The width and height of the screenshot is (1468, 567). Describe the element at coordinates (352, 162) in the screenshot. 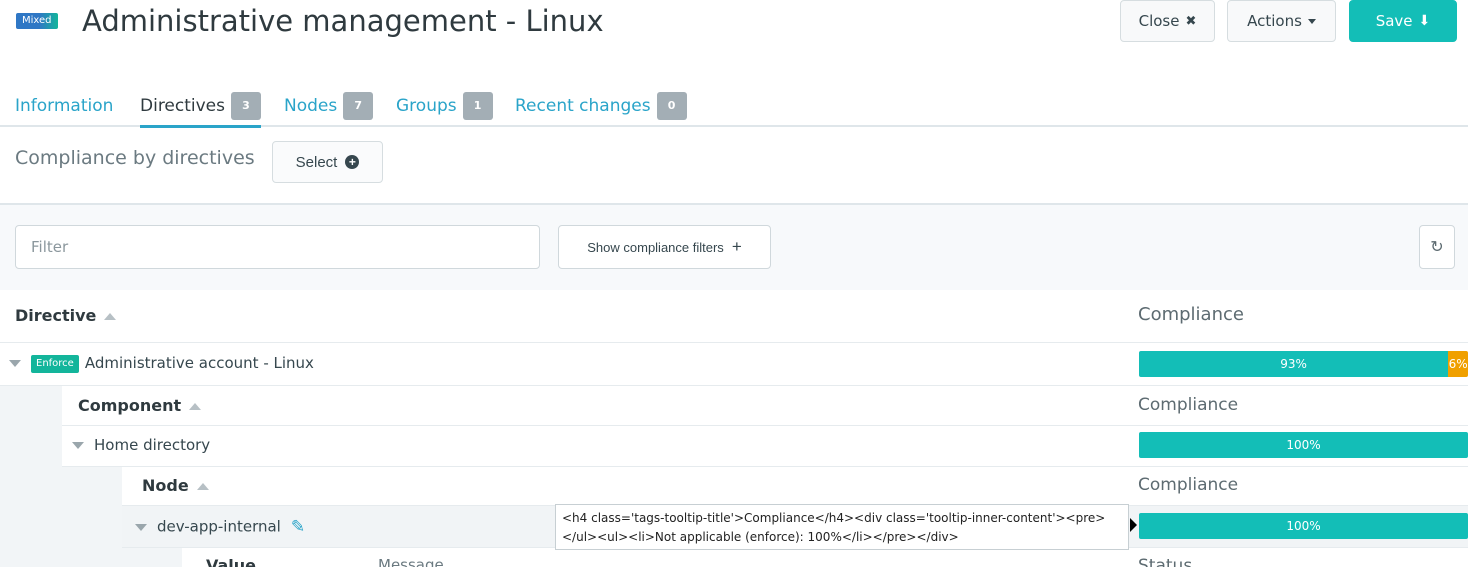

I see `plus-circle-icon: +` at that location.